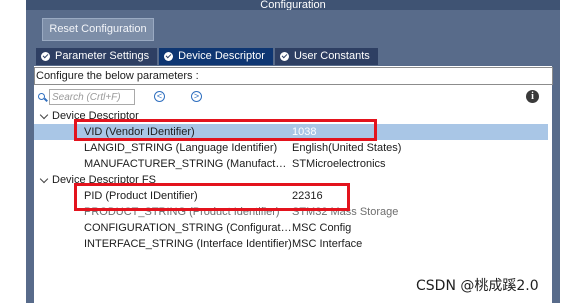 The image size is (576, 303). Describe the element at coordinates (345, 212) in the screenshot. I see `param-value: STM32 Mass Storage` at that location.